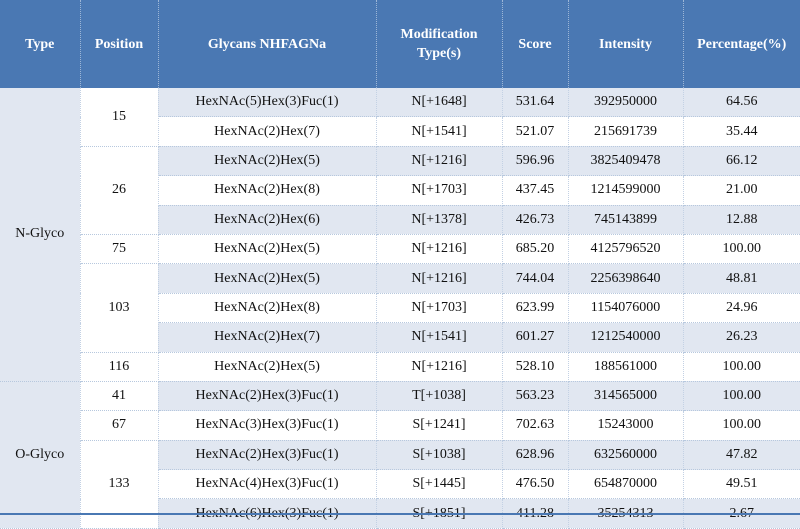 This screenshot has height=529, width=800. What do you see at coordinates (741, 44) in the screenshot?
I see `header-percentage: Percentage(%)` at bounding box center [741, 44].